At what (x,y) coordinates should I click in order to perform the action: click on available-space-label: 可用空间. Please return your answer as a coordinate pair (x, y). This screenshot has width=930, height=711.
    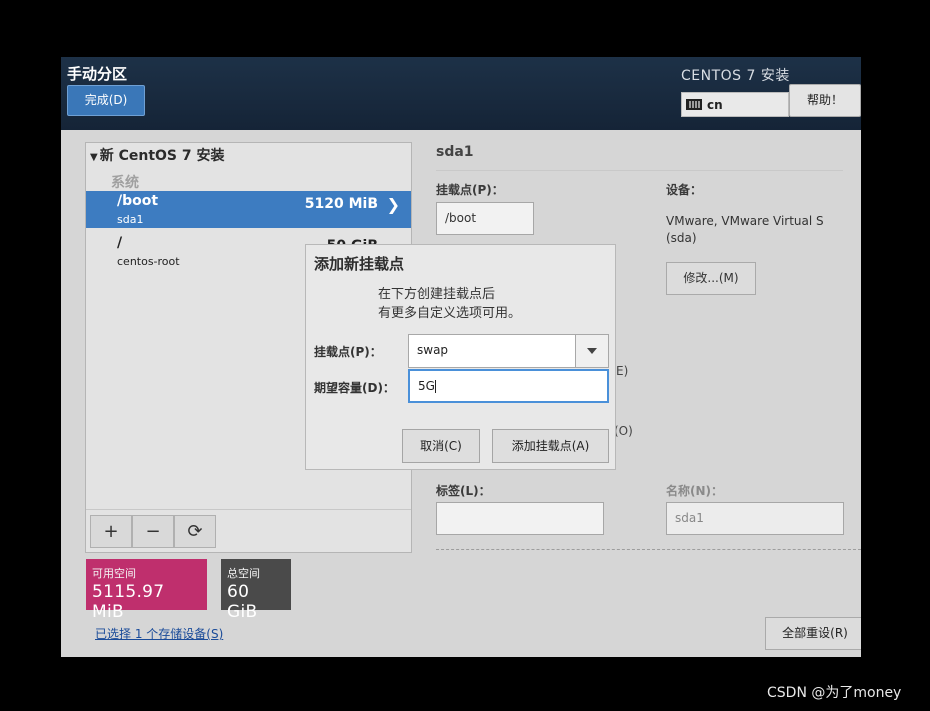
    Looking at the image, I should click on (114, 573).